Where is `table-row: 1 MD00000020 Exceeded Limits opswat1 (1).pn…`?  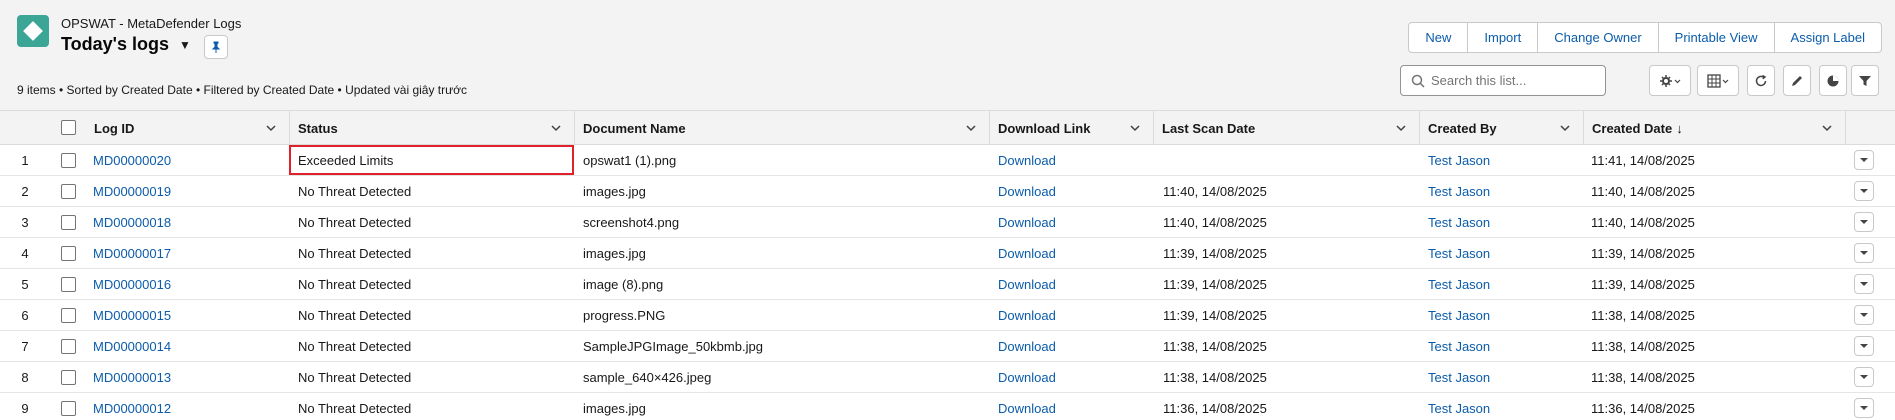 table-row: 1 MD00000020 Exceeded Limits opswat1 (1).pn… is located at coordinates (947, 160).